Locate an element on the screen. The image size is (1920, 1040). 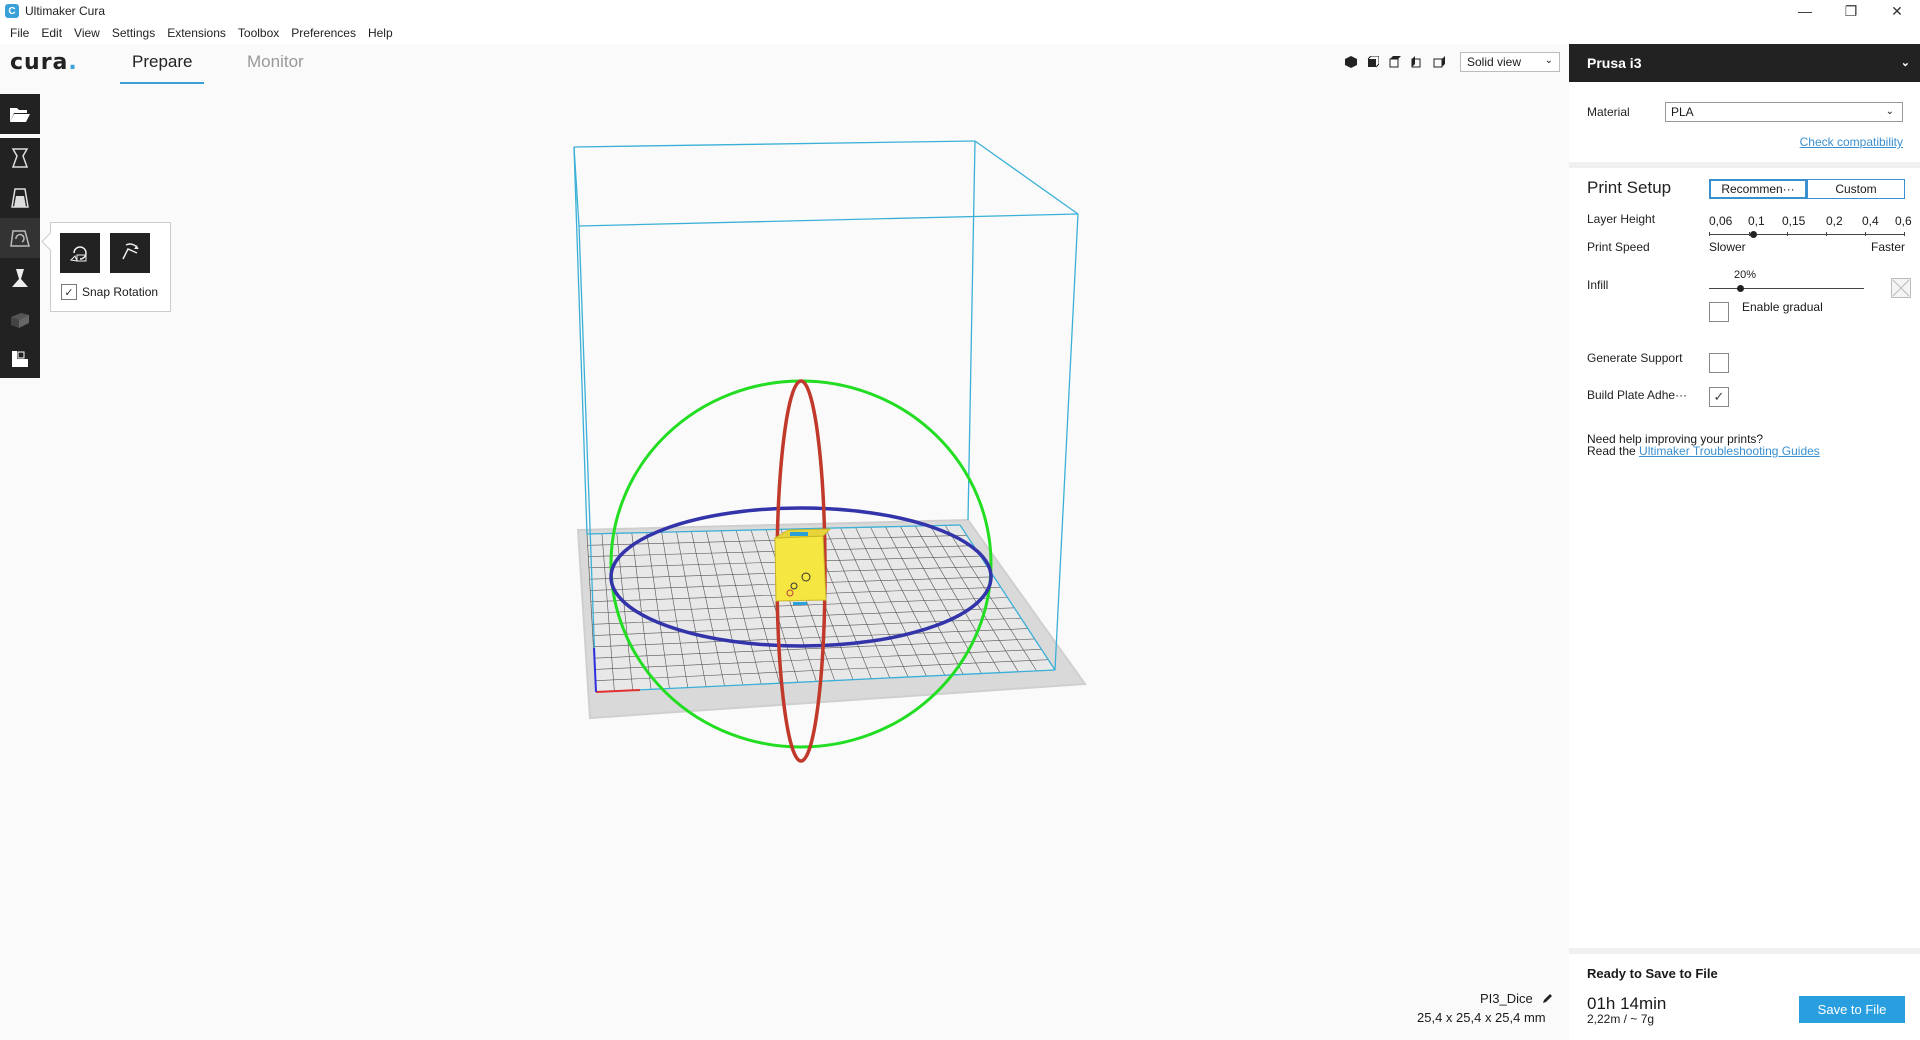
per-model-settings-icon is located at coordinates (20, 320).